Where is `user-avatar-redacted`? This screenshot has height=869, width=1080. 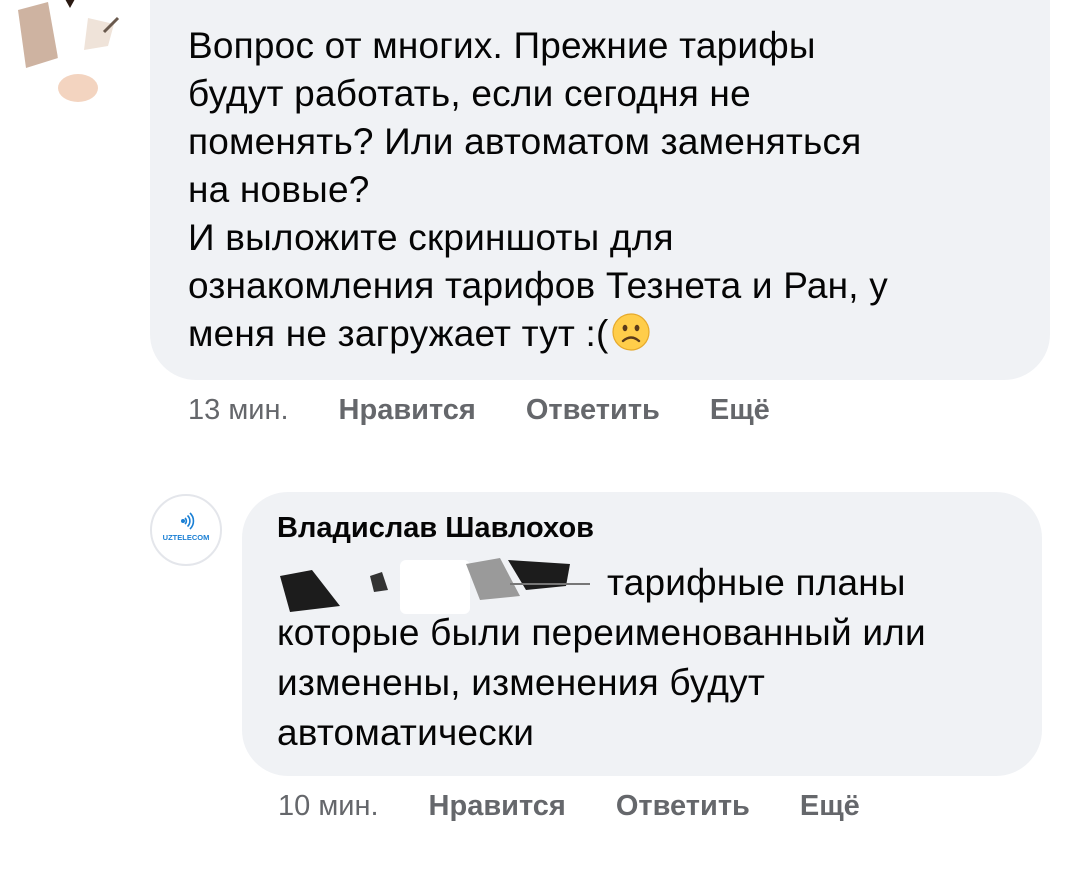 user-avatar-redacted is located at coordinates (70, 55).